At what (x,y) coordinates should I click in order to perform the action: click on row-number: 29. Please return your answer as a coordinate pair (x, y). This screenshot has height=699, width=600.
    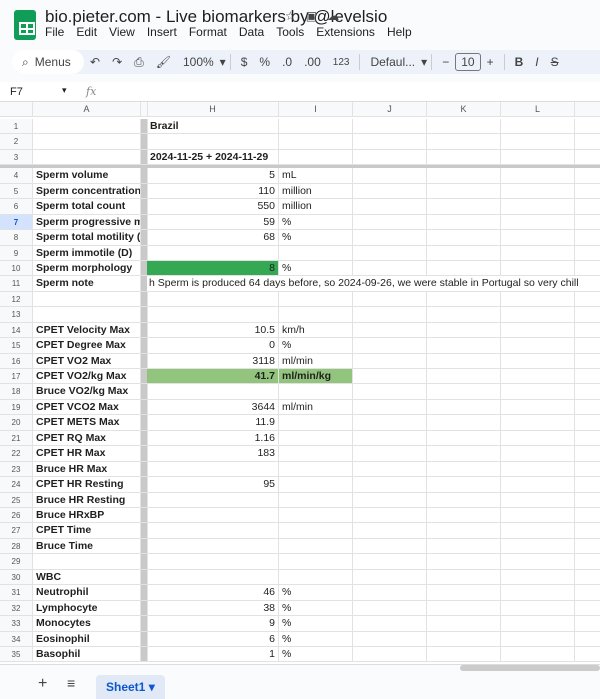
    Looking at the image, I should click on (16, 562).